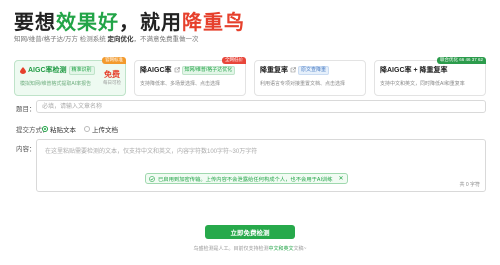  What do you see at coordinates (80, 129) in the screenshot?
I see `submit-method-group: 粘贴文本 上传文档` at bounding box center [80, 129].